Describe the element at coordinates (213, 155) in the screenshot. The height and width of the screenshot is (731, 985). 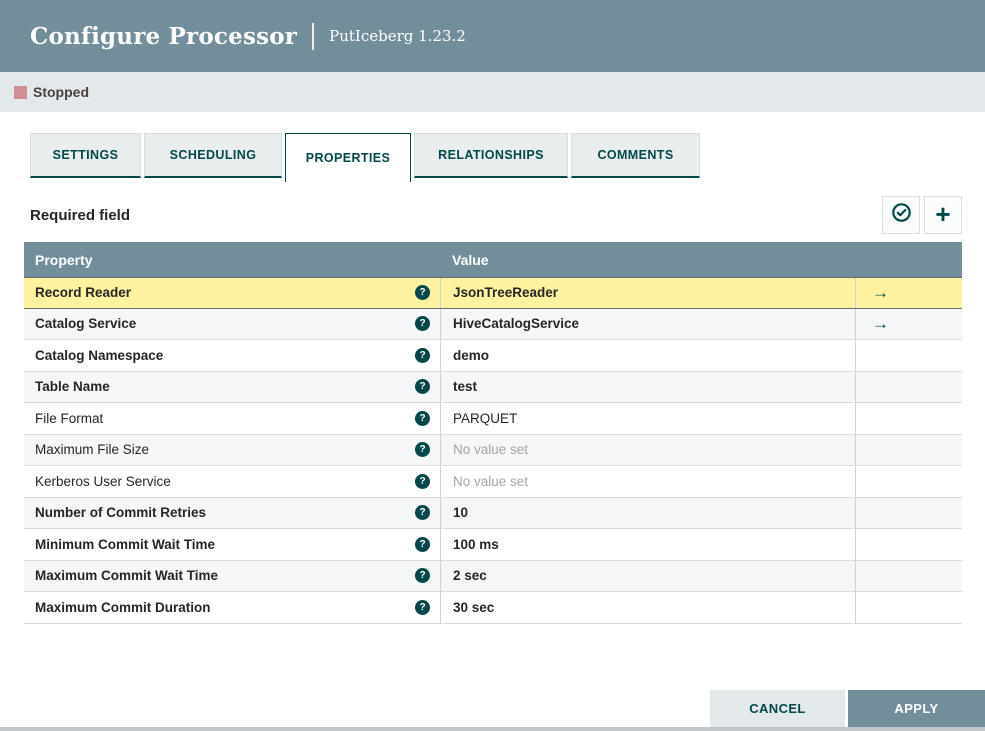
I see `tab-scheduling: SCHEDULING` at that location.